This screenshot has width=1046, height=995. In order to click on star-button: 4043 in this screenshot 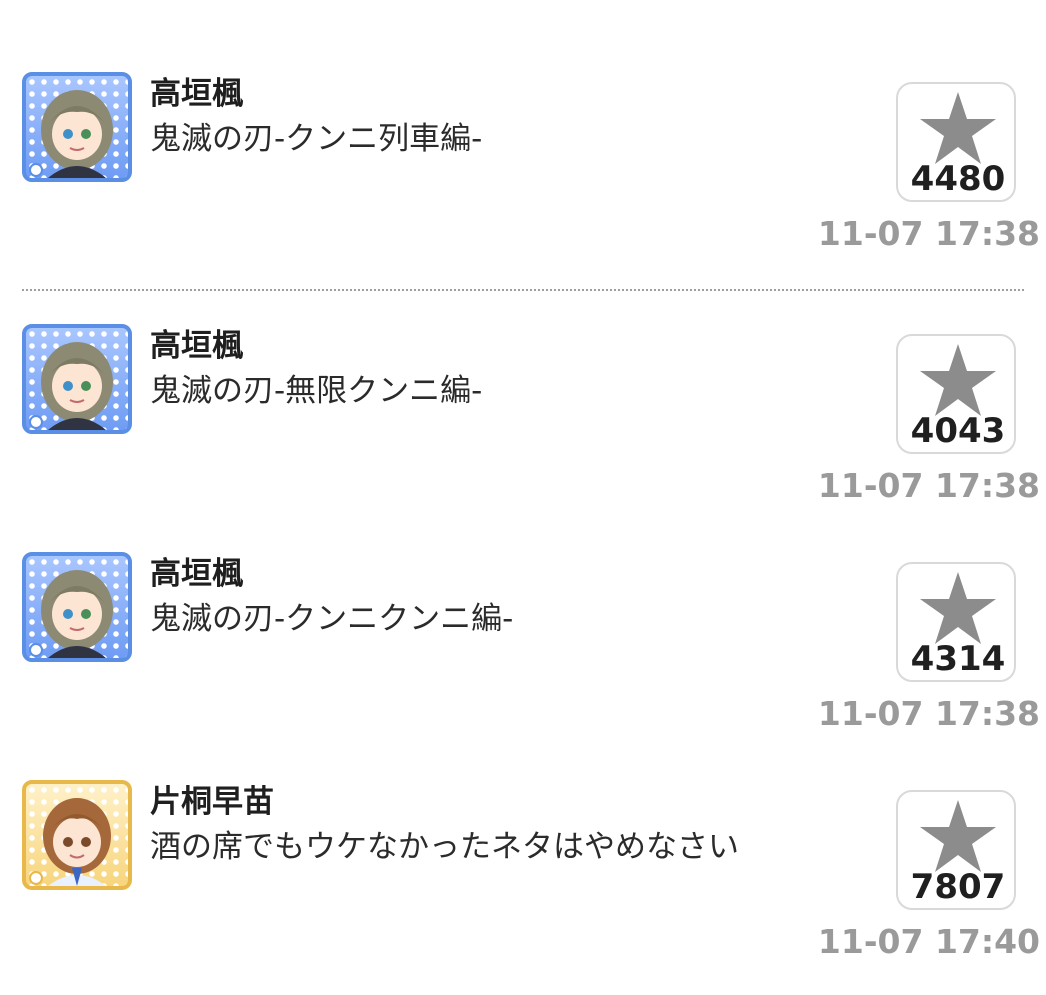, I will do `click(956, 394)`.